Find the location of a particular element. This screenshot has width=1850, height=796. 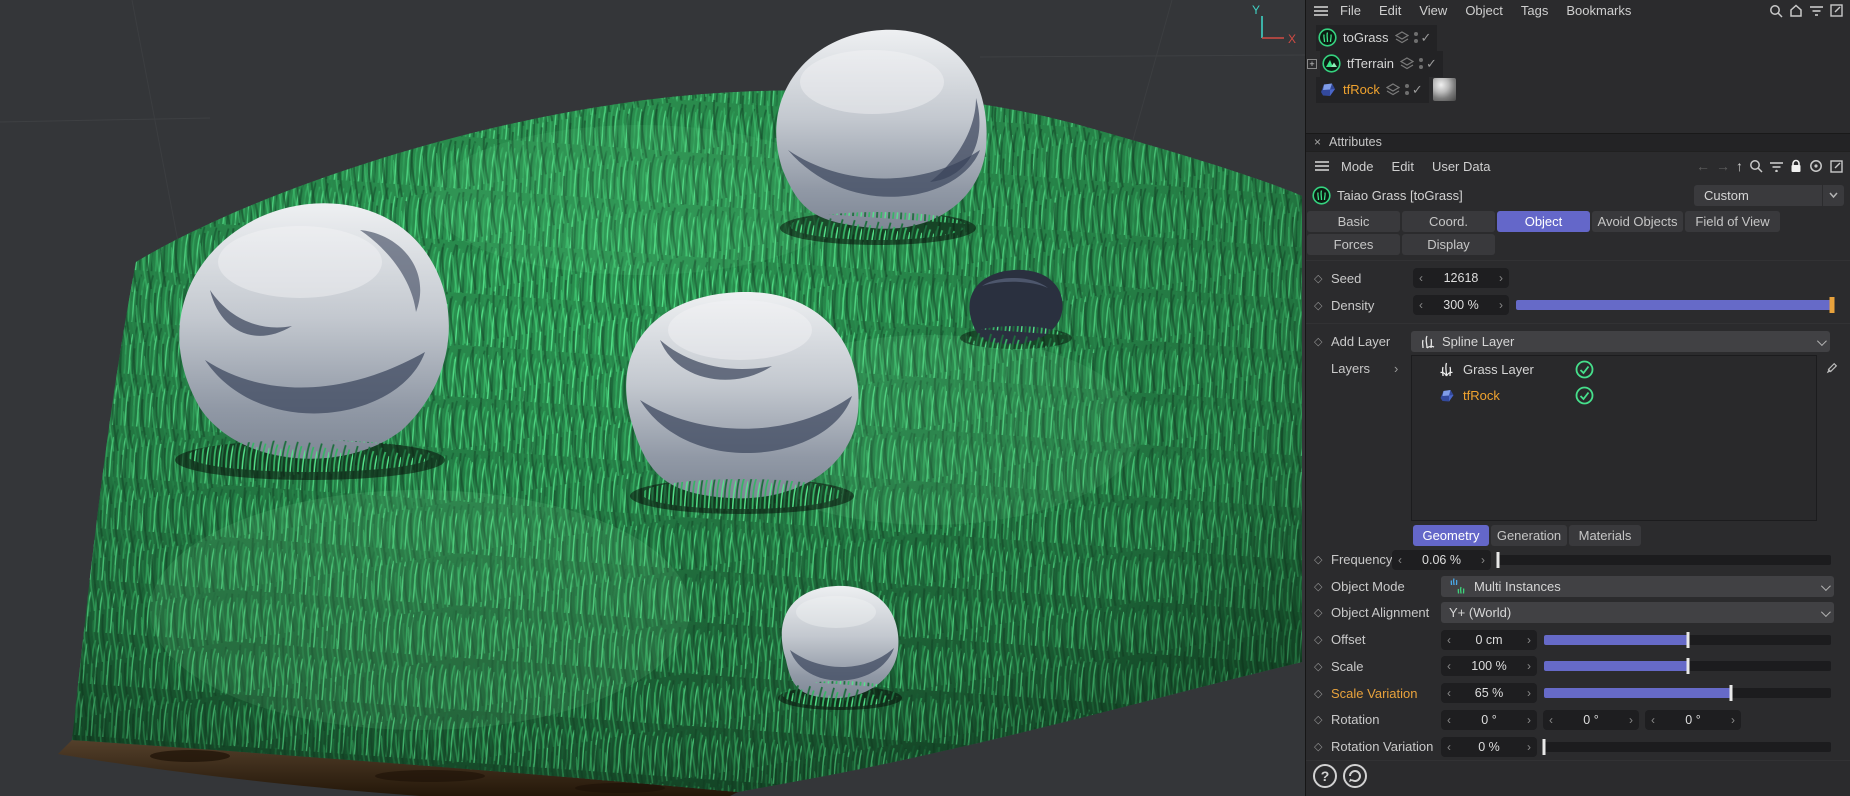

history-back-icon: ← is located at coordinates (1703, 166).